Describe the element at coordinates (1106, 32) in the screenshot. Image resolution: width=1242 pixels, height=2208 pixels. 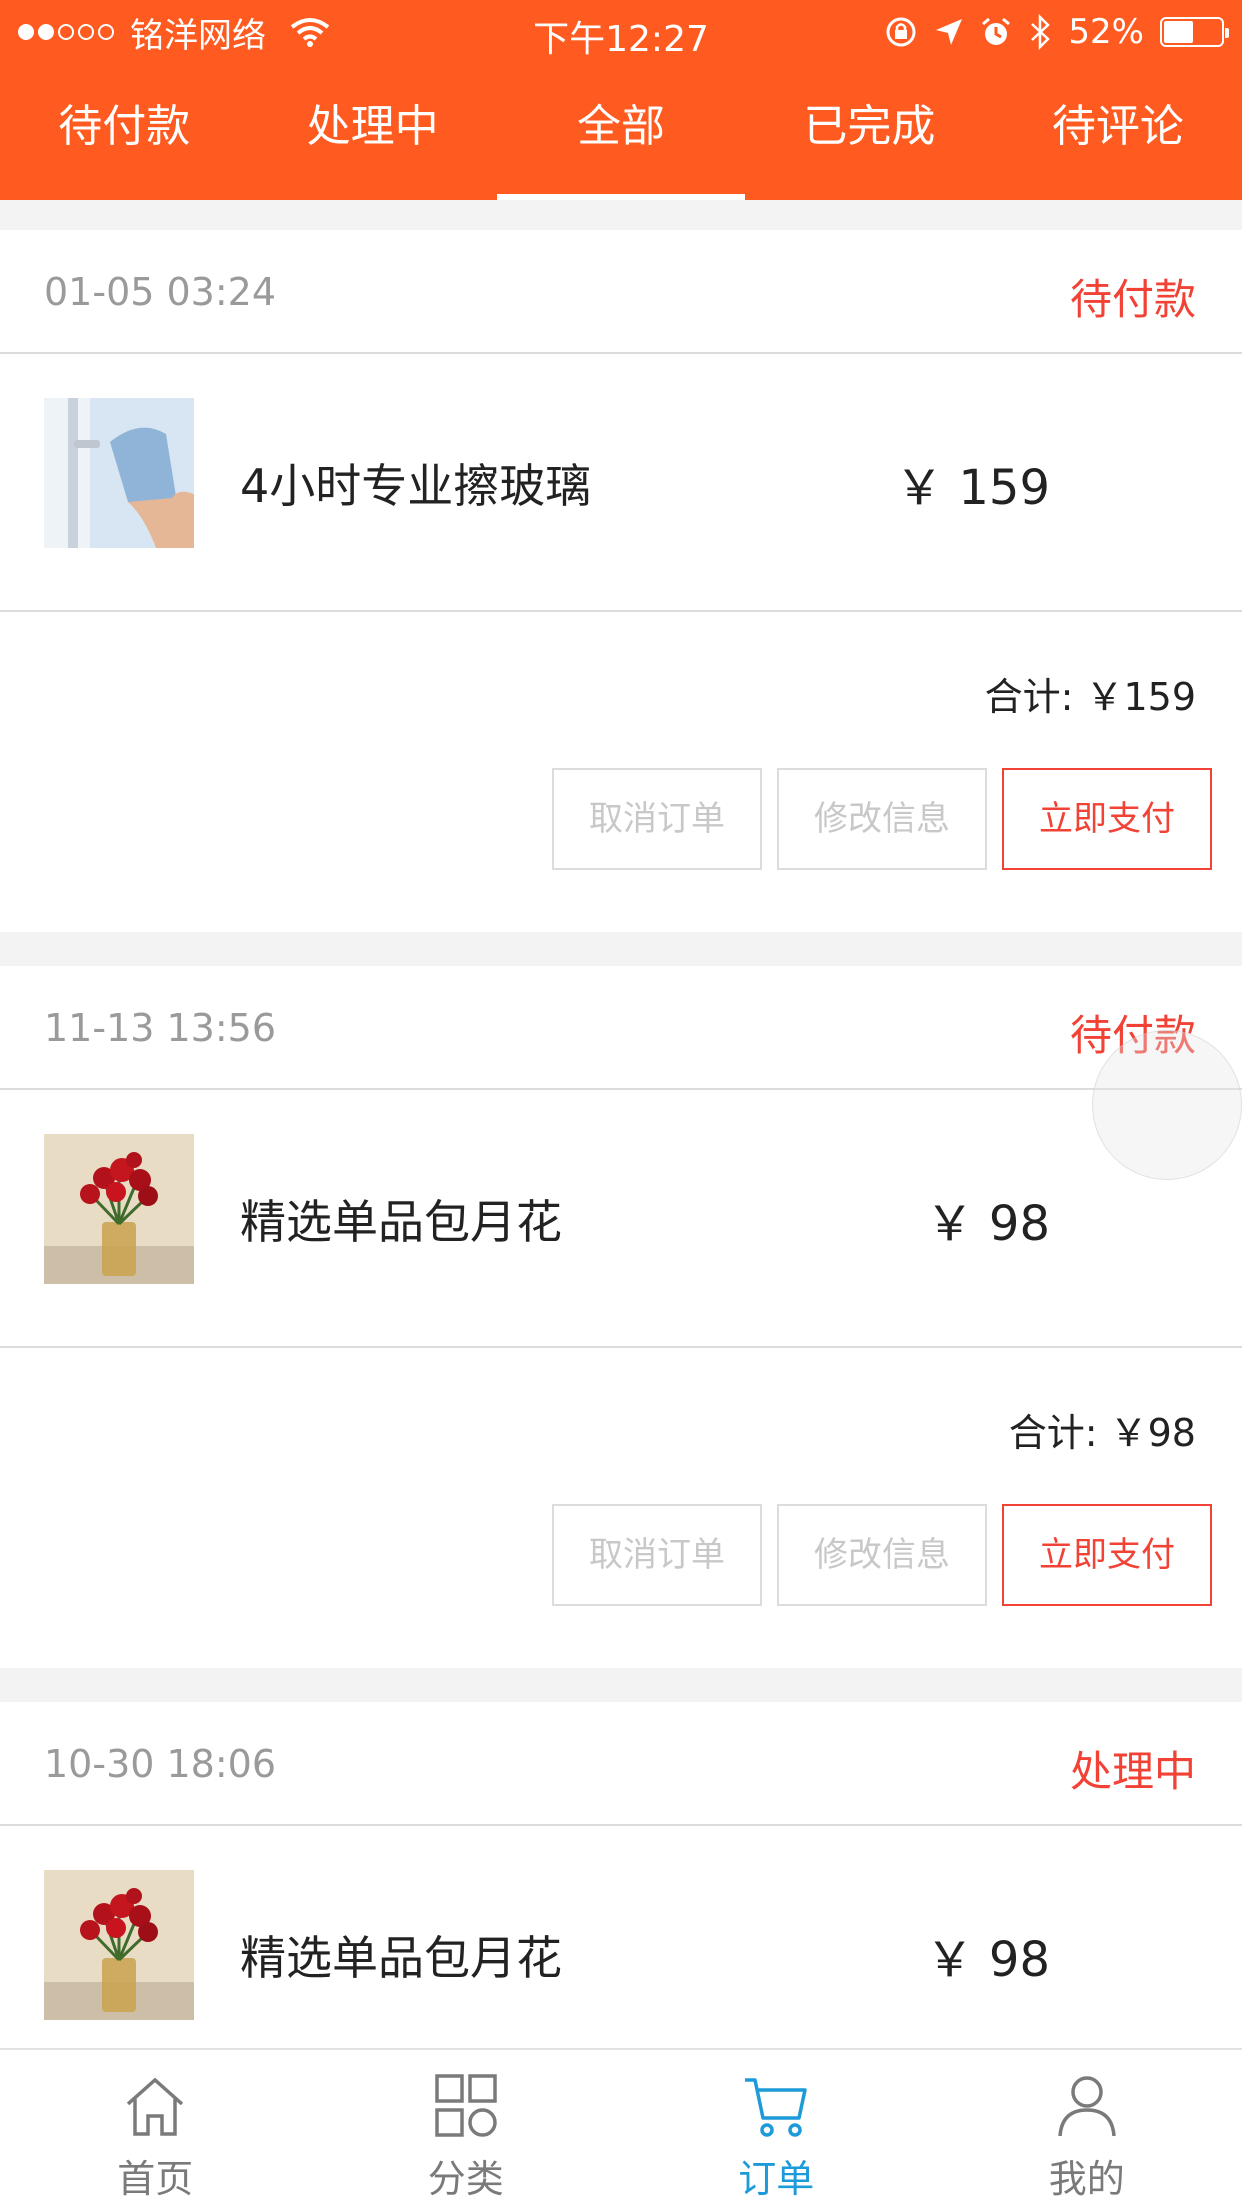
I see `battery-percent: 52%` at that location.